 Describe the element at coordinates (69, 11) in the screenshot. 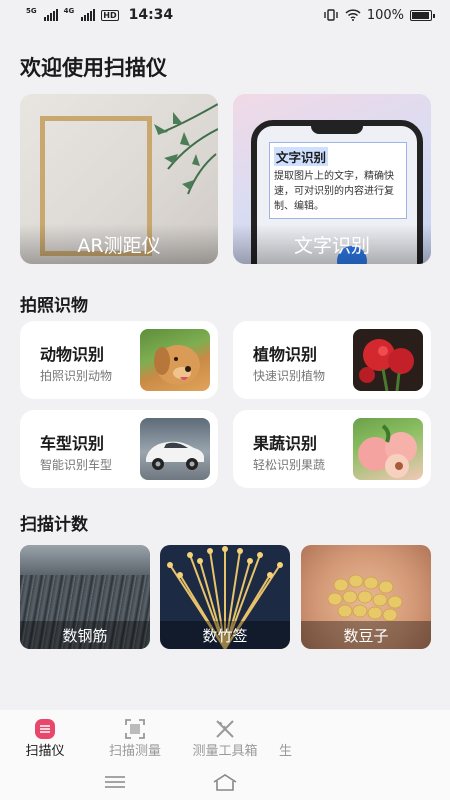

I see `sim2-label: 4G` at that location.